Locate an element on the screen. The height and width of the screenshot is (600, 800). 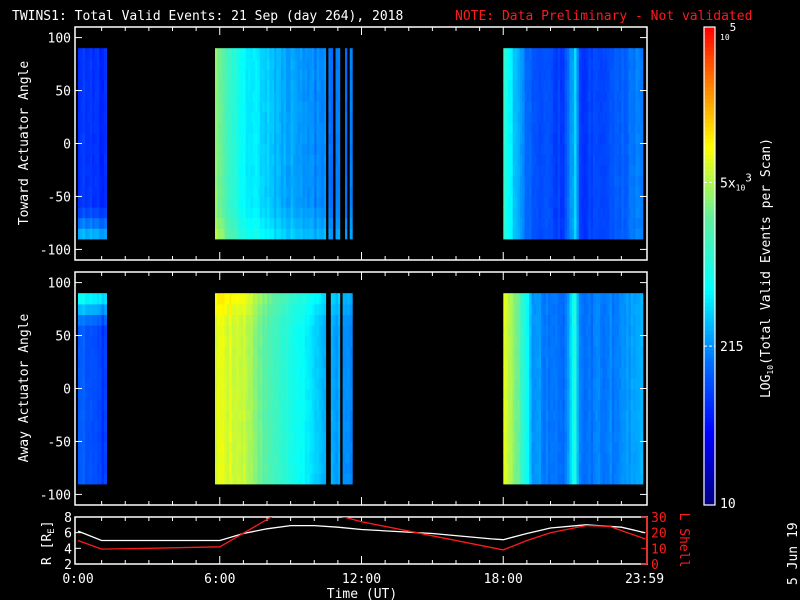
y-tick-label: 8 is located at coordinates (68, 518).